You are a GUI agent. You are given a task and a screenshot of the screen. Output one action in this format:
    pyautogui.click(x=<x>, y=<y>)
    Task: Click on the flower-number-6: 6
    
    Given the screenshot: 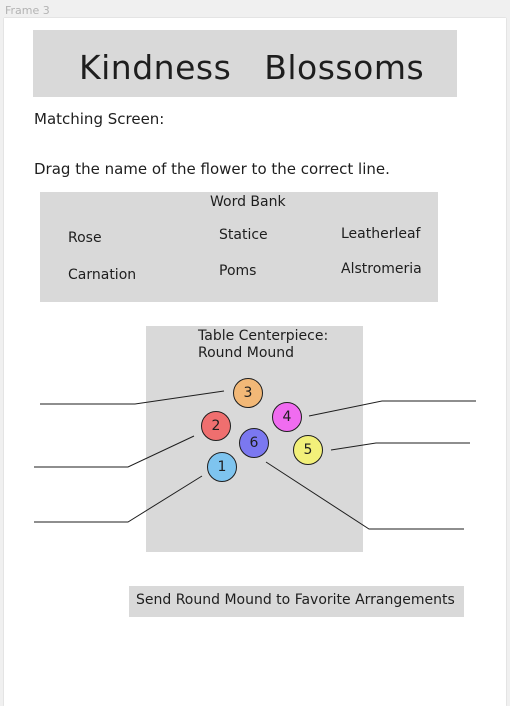 What is the action you would take?
    pyautogui.click(x=254, y=443)
    